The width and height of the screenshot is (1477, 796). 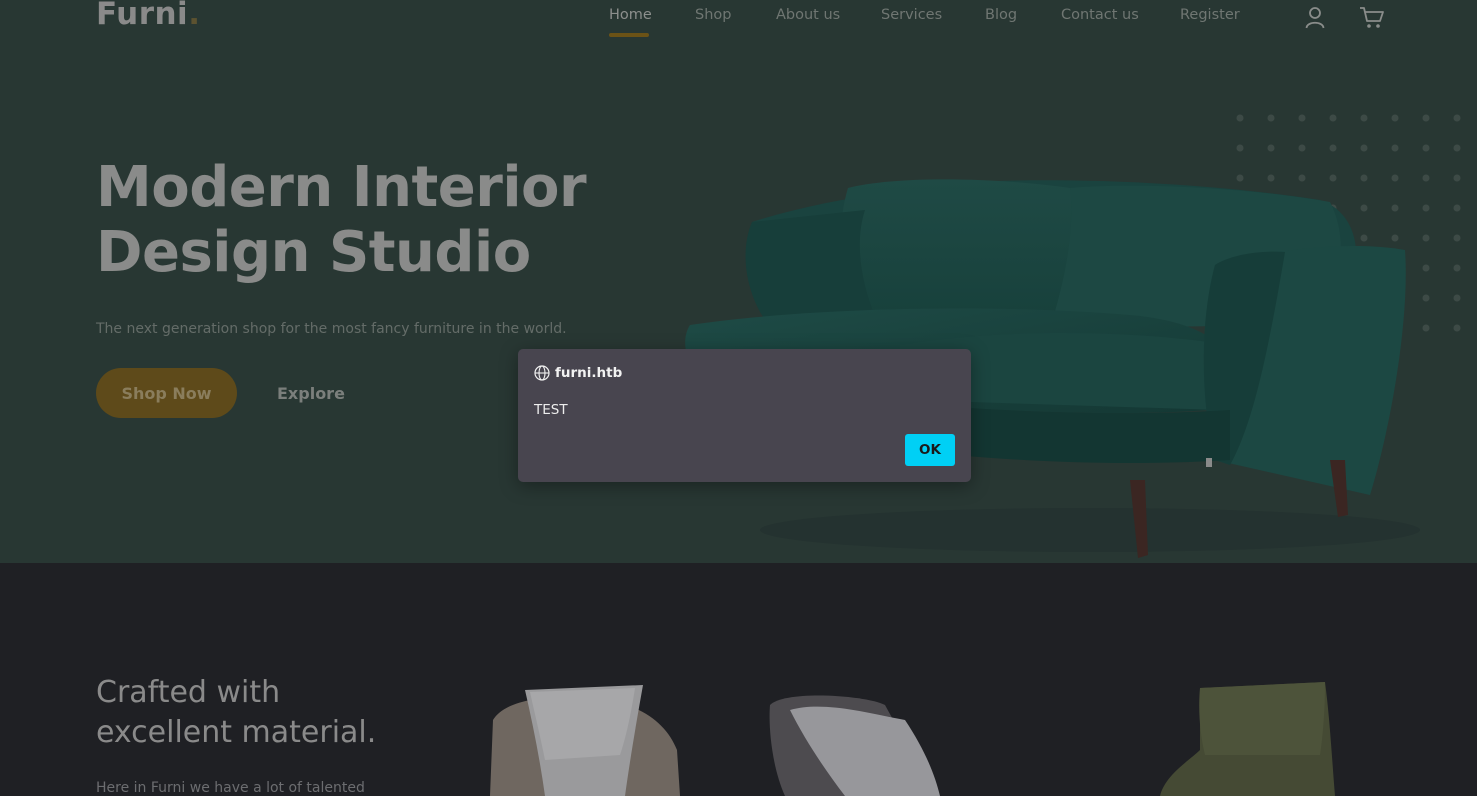 I want to click on nav-link-about: About us, so click(x=808, y=15).